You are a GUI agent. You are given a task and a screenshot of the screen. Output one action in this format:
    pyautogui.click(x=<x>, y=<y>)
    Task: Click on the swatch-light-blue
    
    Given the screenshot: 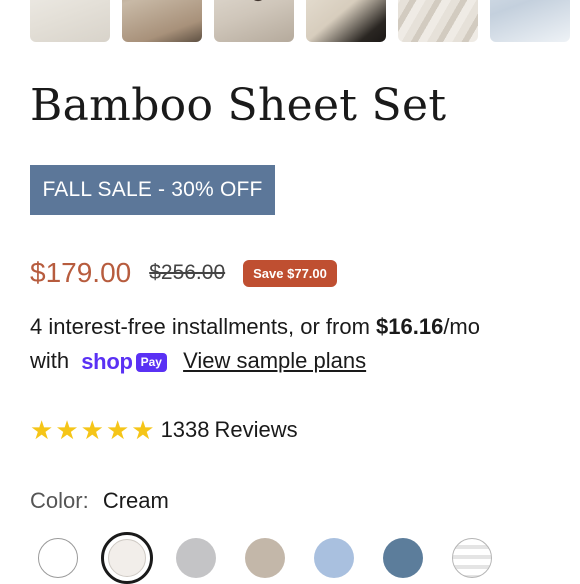 What is the action you would take?
    pyautogui.click(x=334, y=558)
    